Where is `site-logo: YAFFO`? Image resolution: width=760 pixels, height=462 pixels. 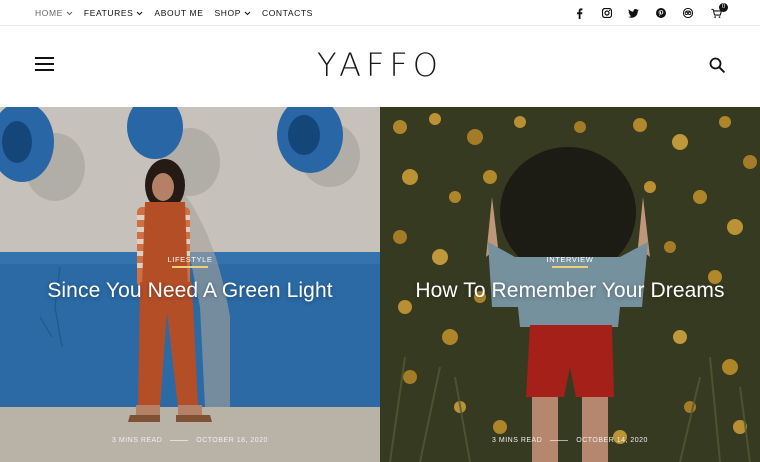
site-logo: YAFFO is located at coordinates (380, 65).